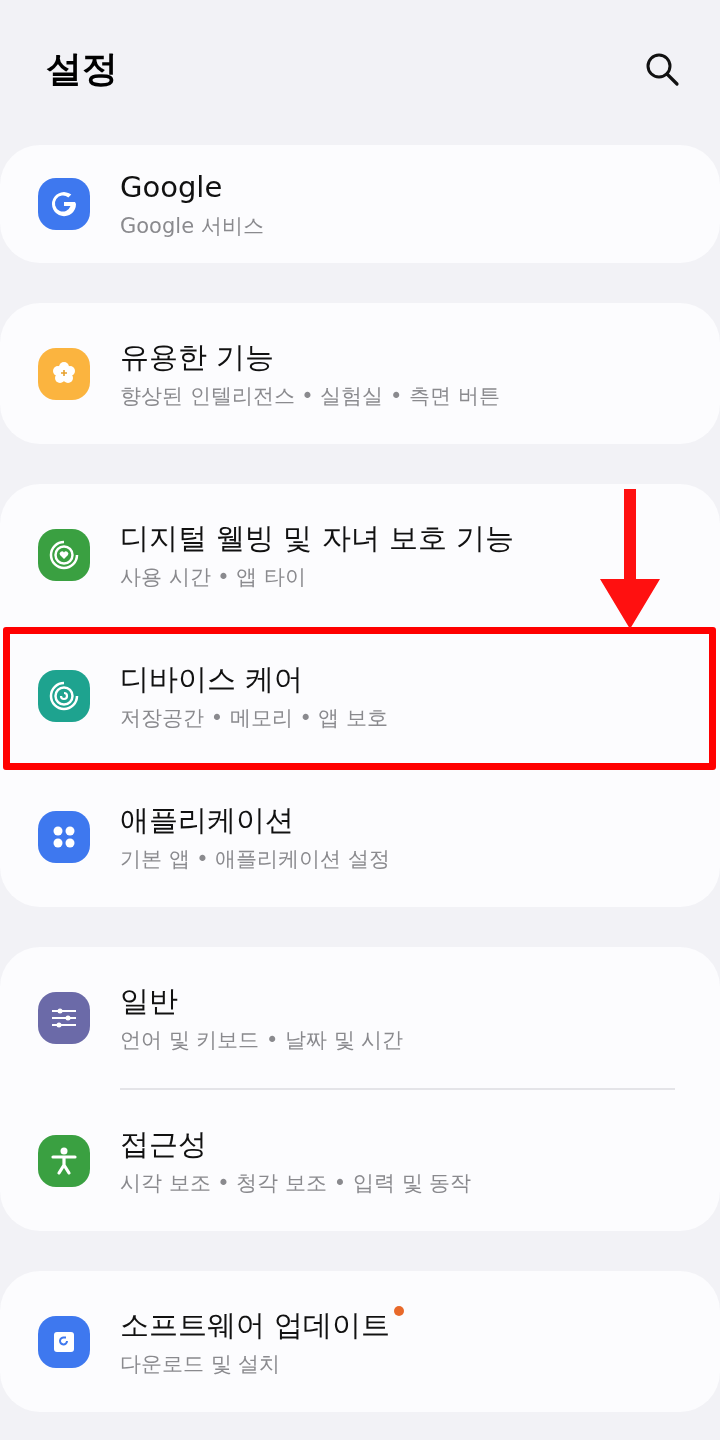 The height and width of the screenshot is (1440, 720). Describe the element at coordinates (212, 678) in the screenshot. I see `item-title: 디바이스 케어` at that location.